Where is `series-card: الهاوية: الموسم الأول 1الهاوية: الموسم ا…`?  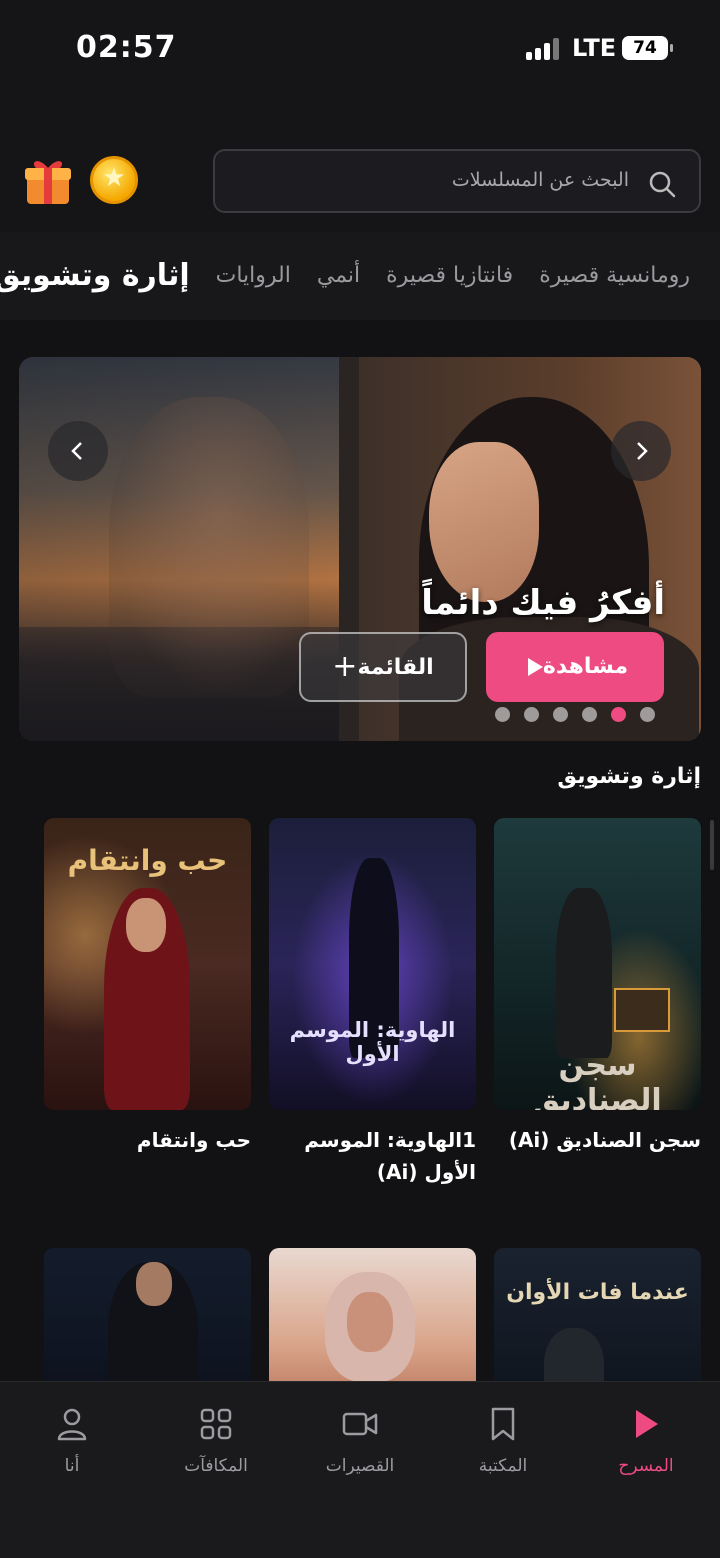
series-card: الهاوية: الموسم الأول 1الهاوية: الموسم ا… is located at coordinates (372, 1003).